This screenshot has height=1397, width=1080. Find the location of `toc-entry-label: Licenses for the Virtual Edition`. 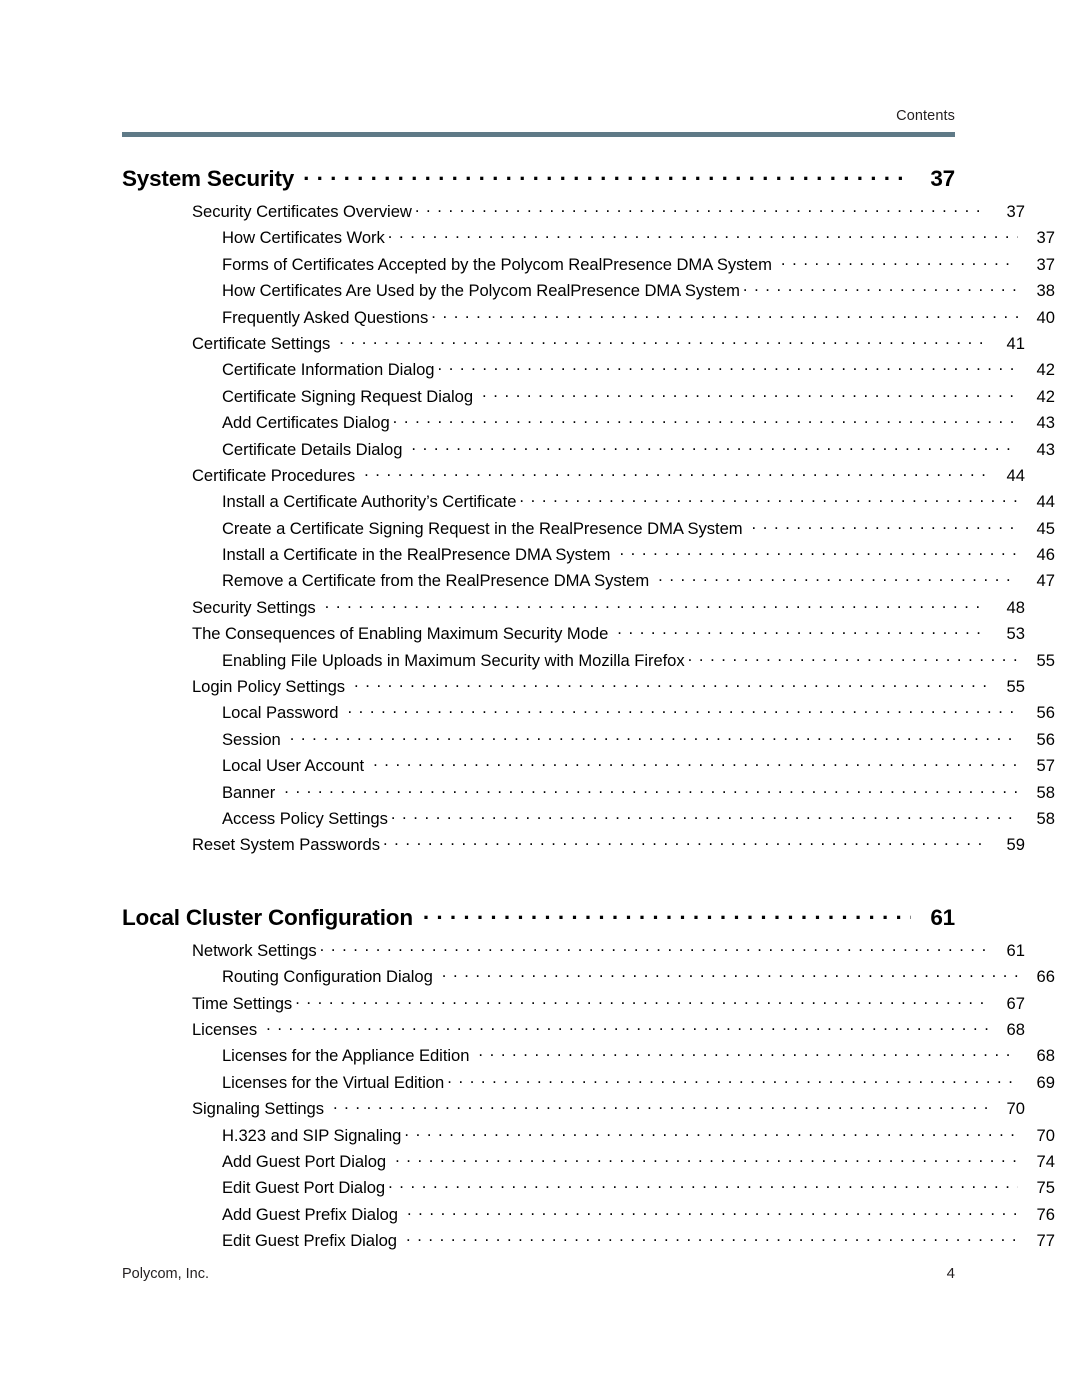

toc-entry-label: Licenses for the Virtual Edition is located at coordinates (333, 1082).